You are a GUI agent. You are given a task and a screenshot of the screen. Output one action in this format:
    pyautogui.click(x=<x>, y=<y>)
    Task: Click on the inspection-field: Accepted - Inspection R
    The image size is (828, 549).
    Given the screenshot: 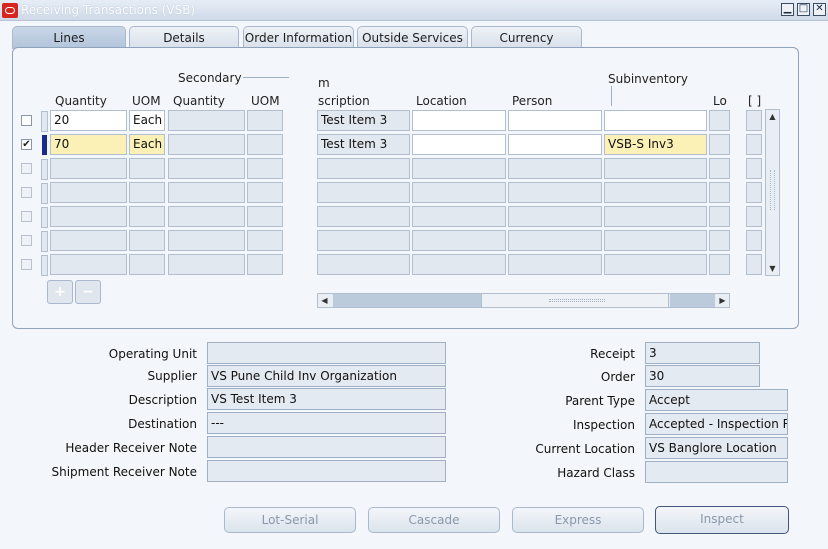 What is the action you would take?
    pyautogui.click(x=716, y=424)
    